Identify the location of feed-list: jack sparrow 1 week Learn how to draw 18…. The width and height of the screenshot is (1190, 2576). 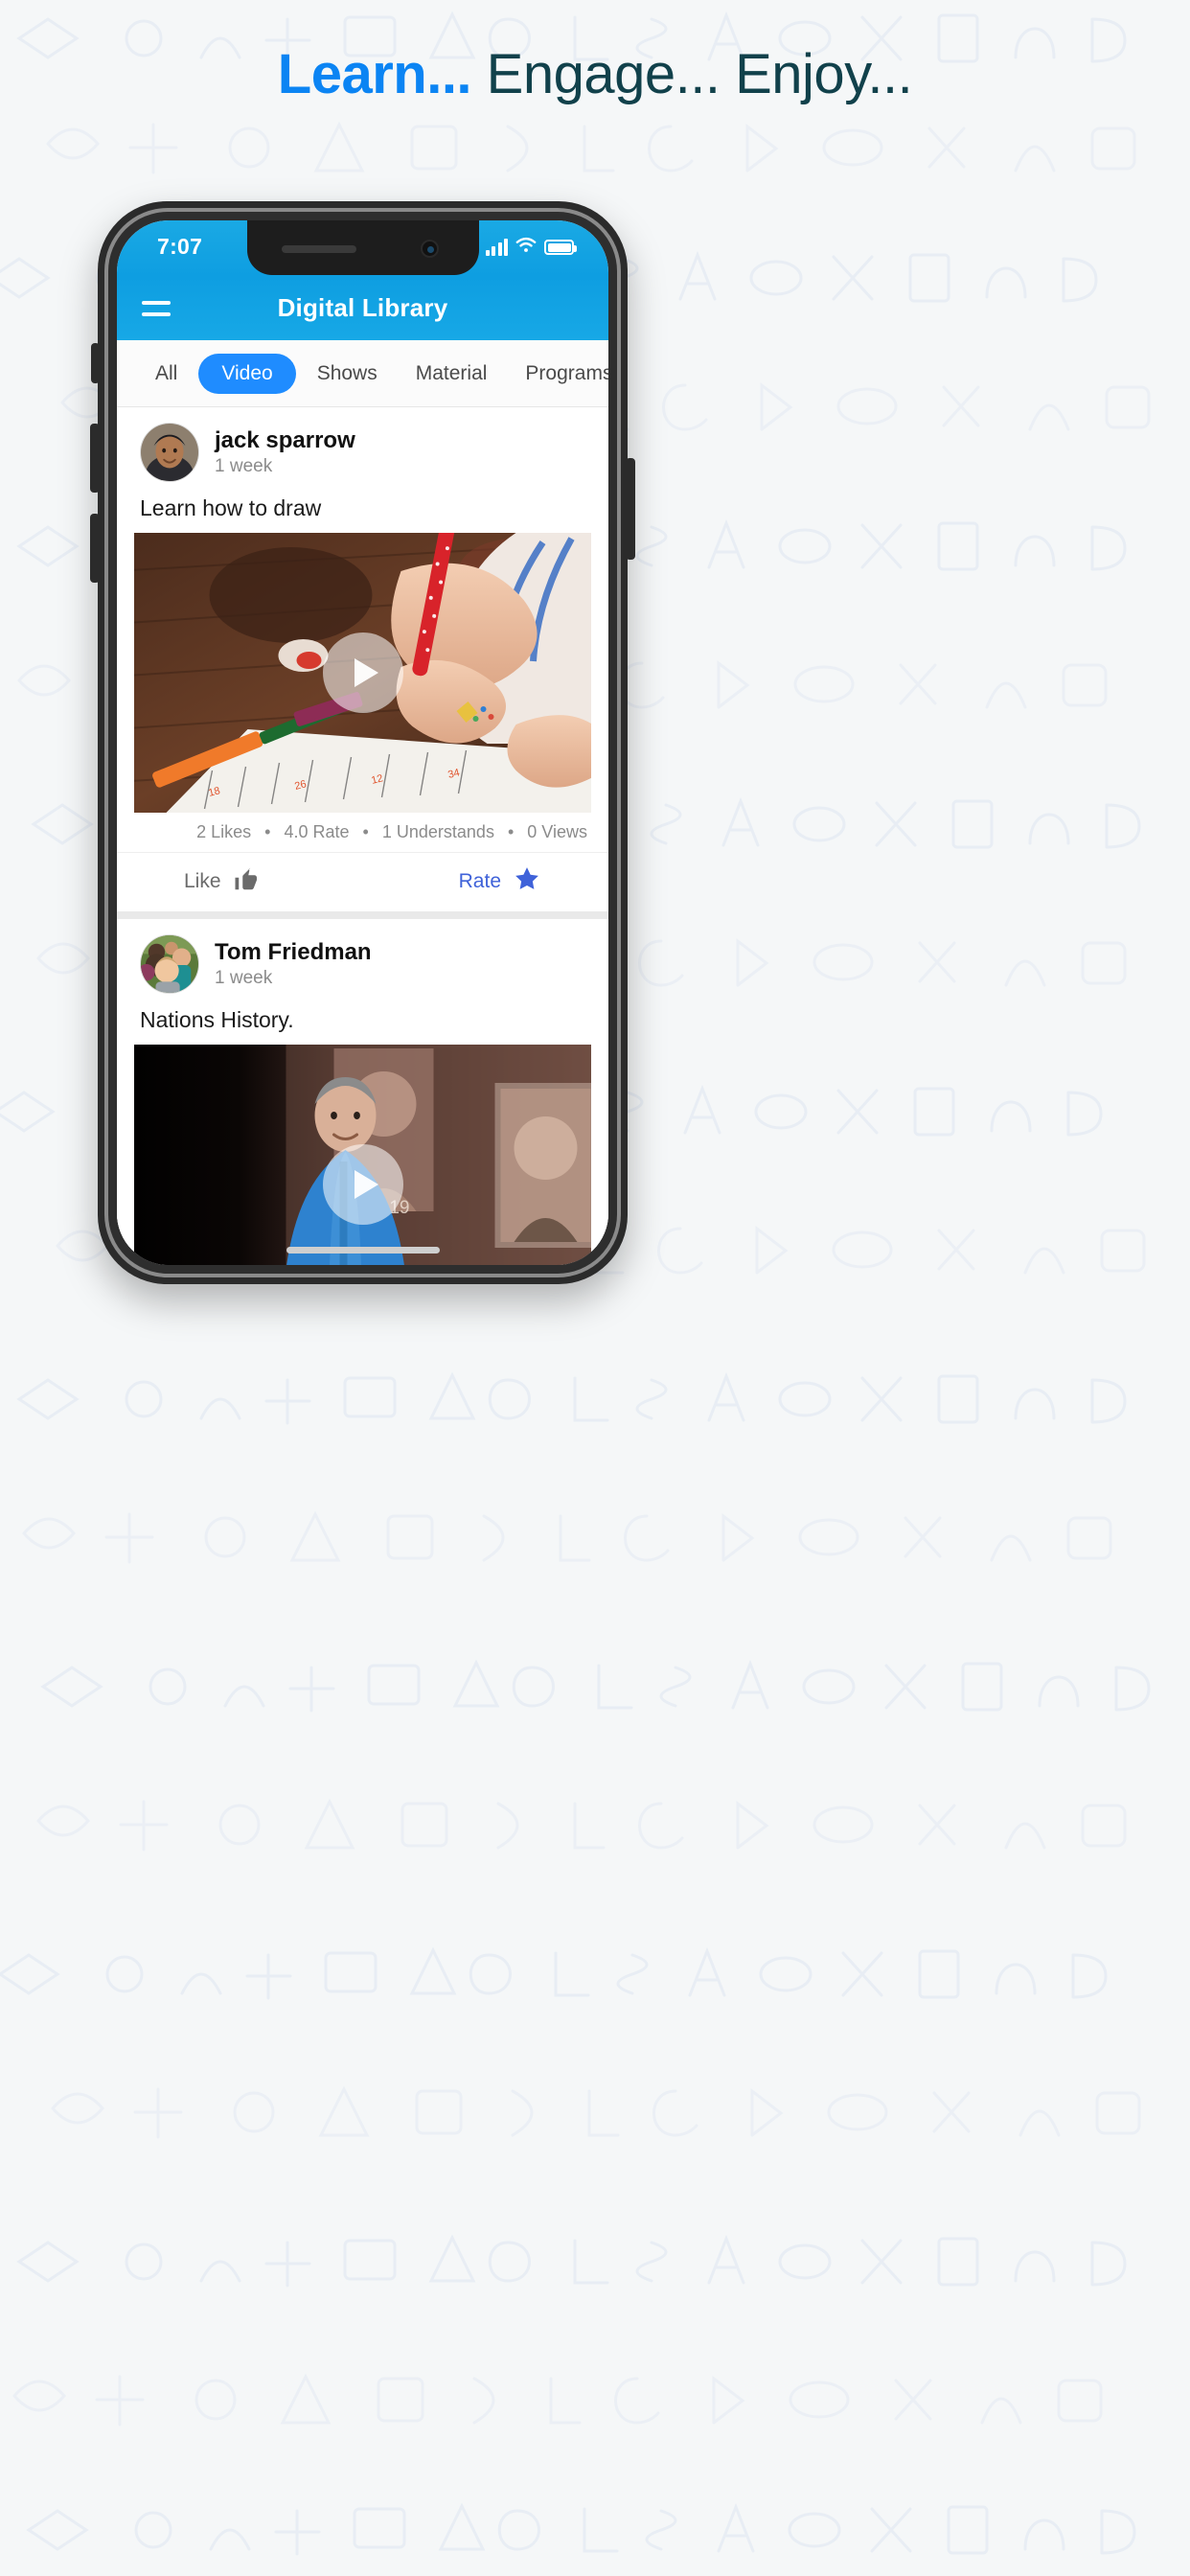
(363, 836).